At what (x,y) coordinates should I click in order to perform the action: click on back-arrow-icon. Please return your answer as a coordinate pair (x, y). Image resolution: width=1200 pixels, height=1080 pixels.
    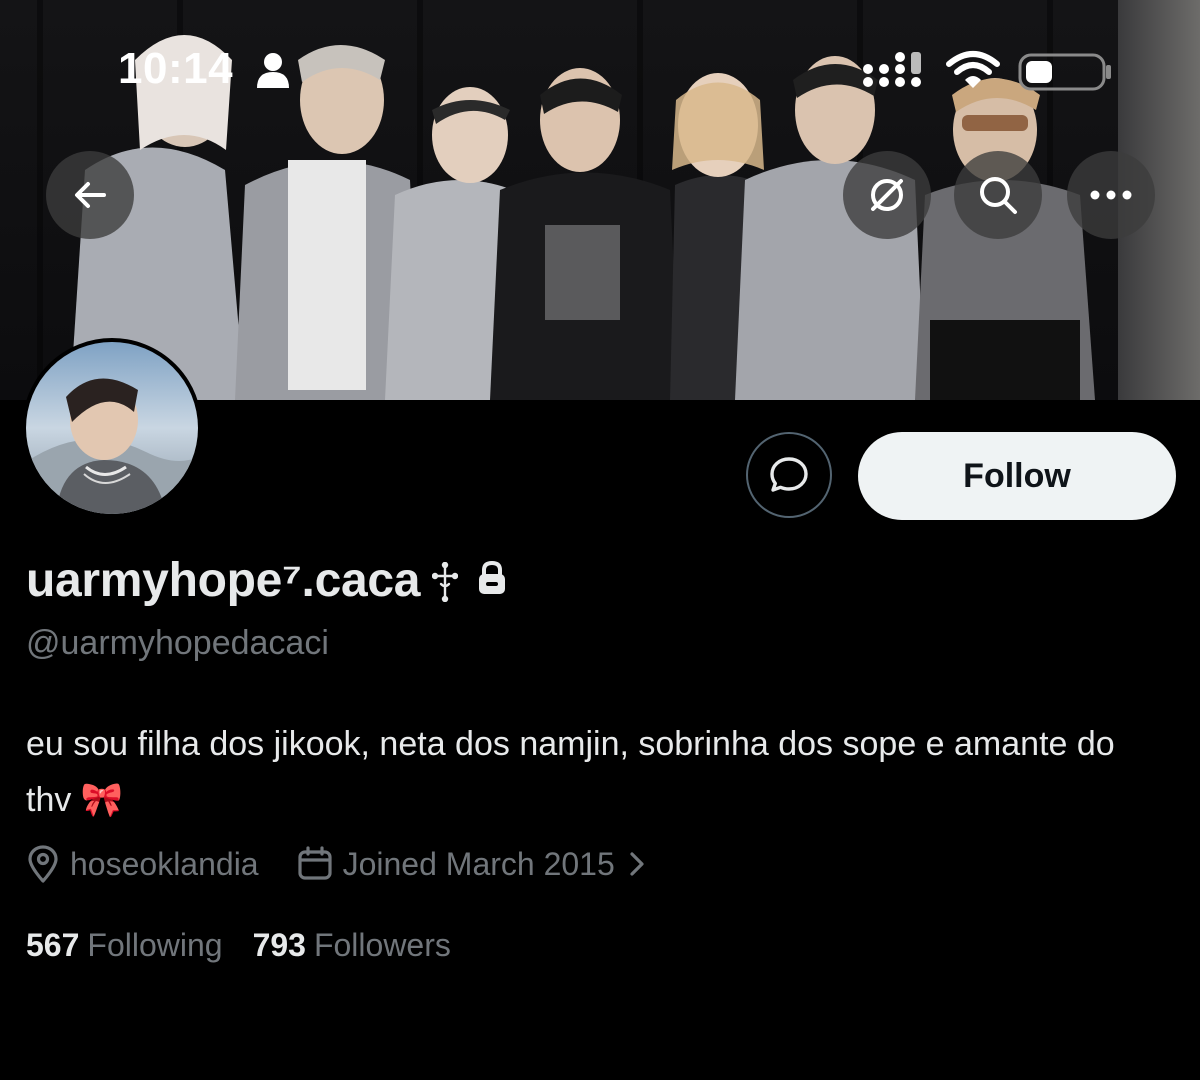
    Looking at the image, I should click on (90, 195).